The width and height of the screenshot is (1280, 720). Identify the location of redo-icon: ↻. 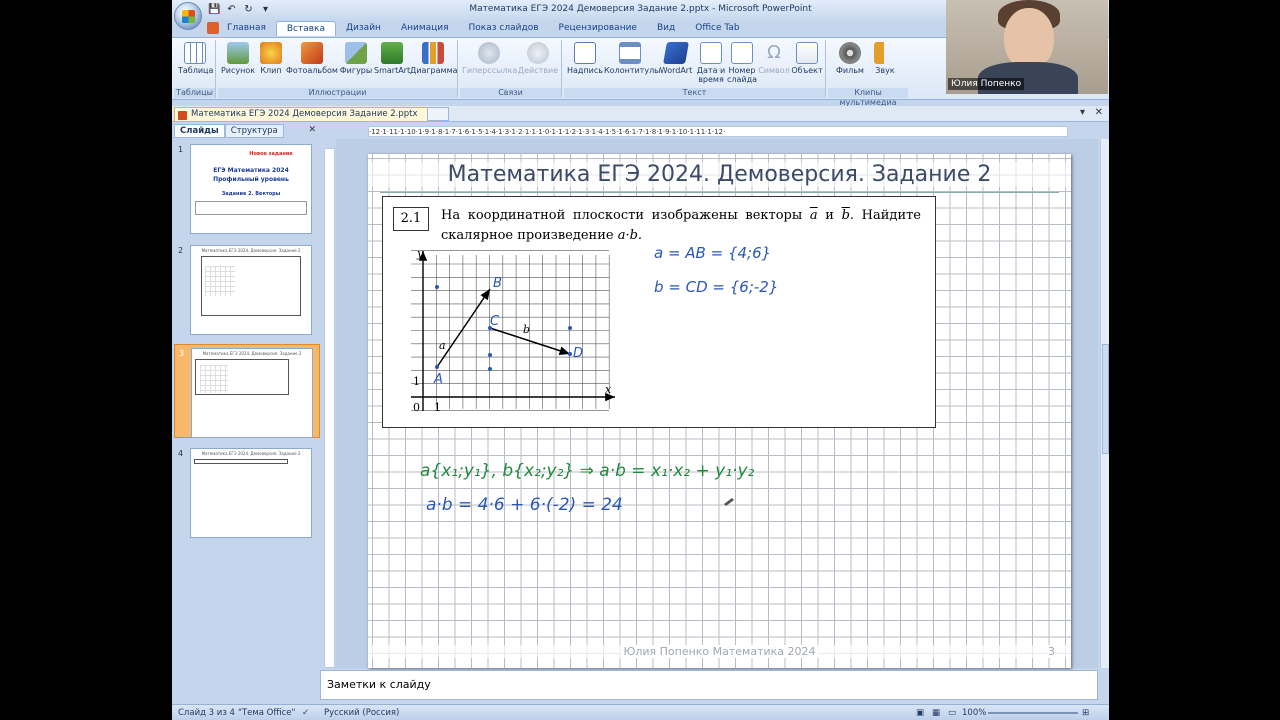
(248, 9).